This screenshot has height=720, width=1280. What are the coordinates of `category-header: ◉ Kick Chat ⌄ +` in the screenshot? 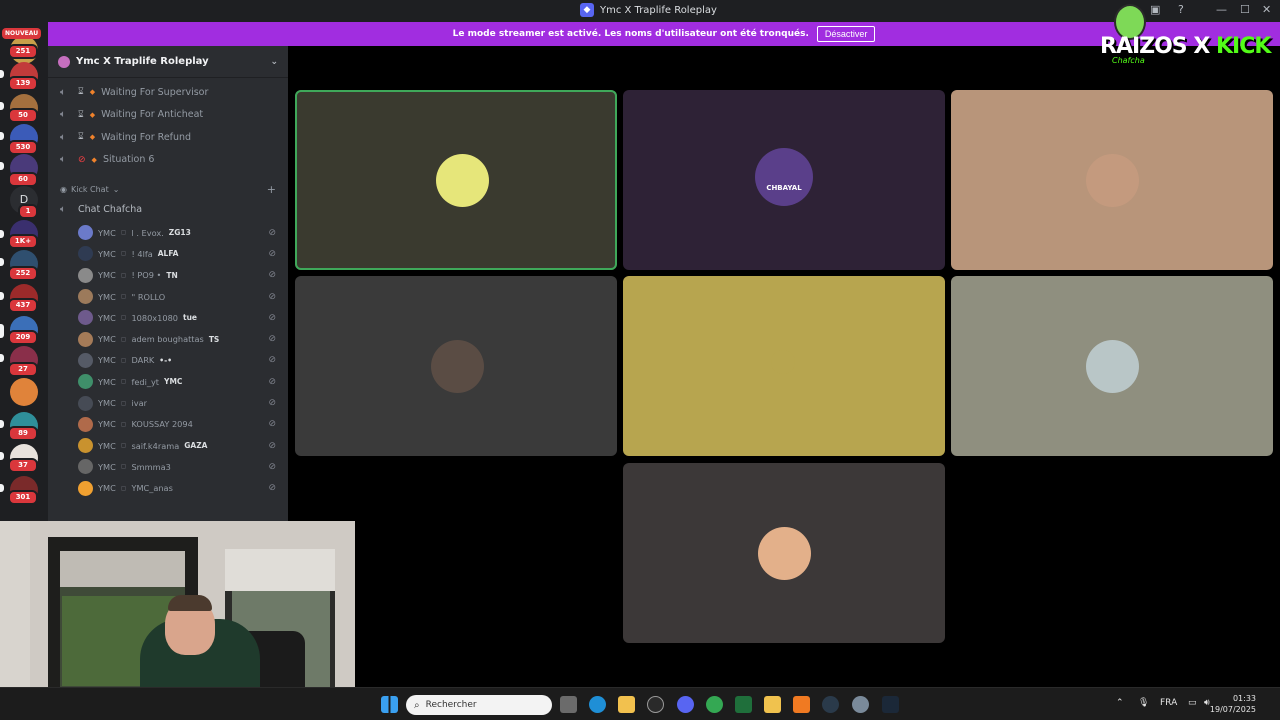 It's located at (168, 189).